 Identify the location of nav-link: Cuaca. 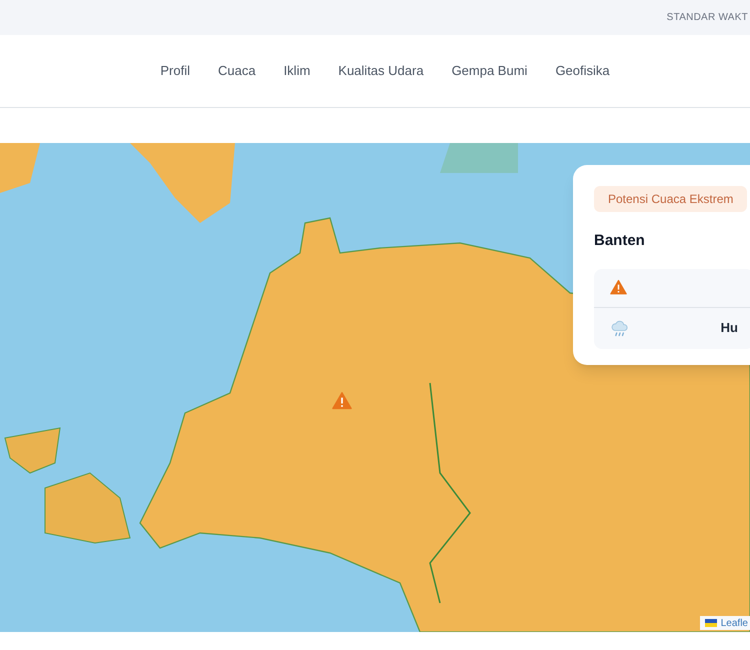
(237, 71).